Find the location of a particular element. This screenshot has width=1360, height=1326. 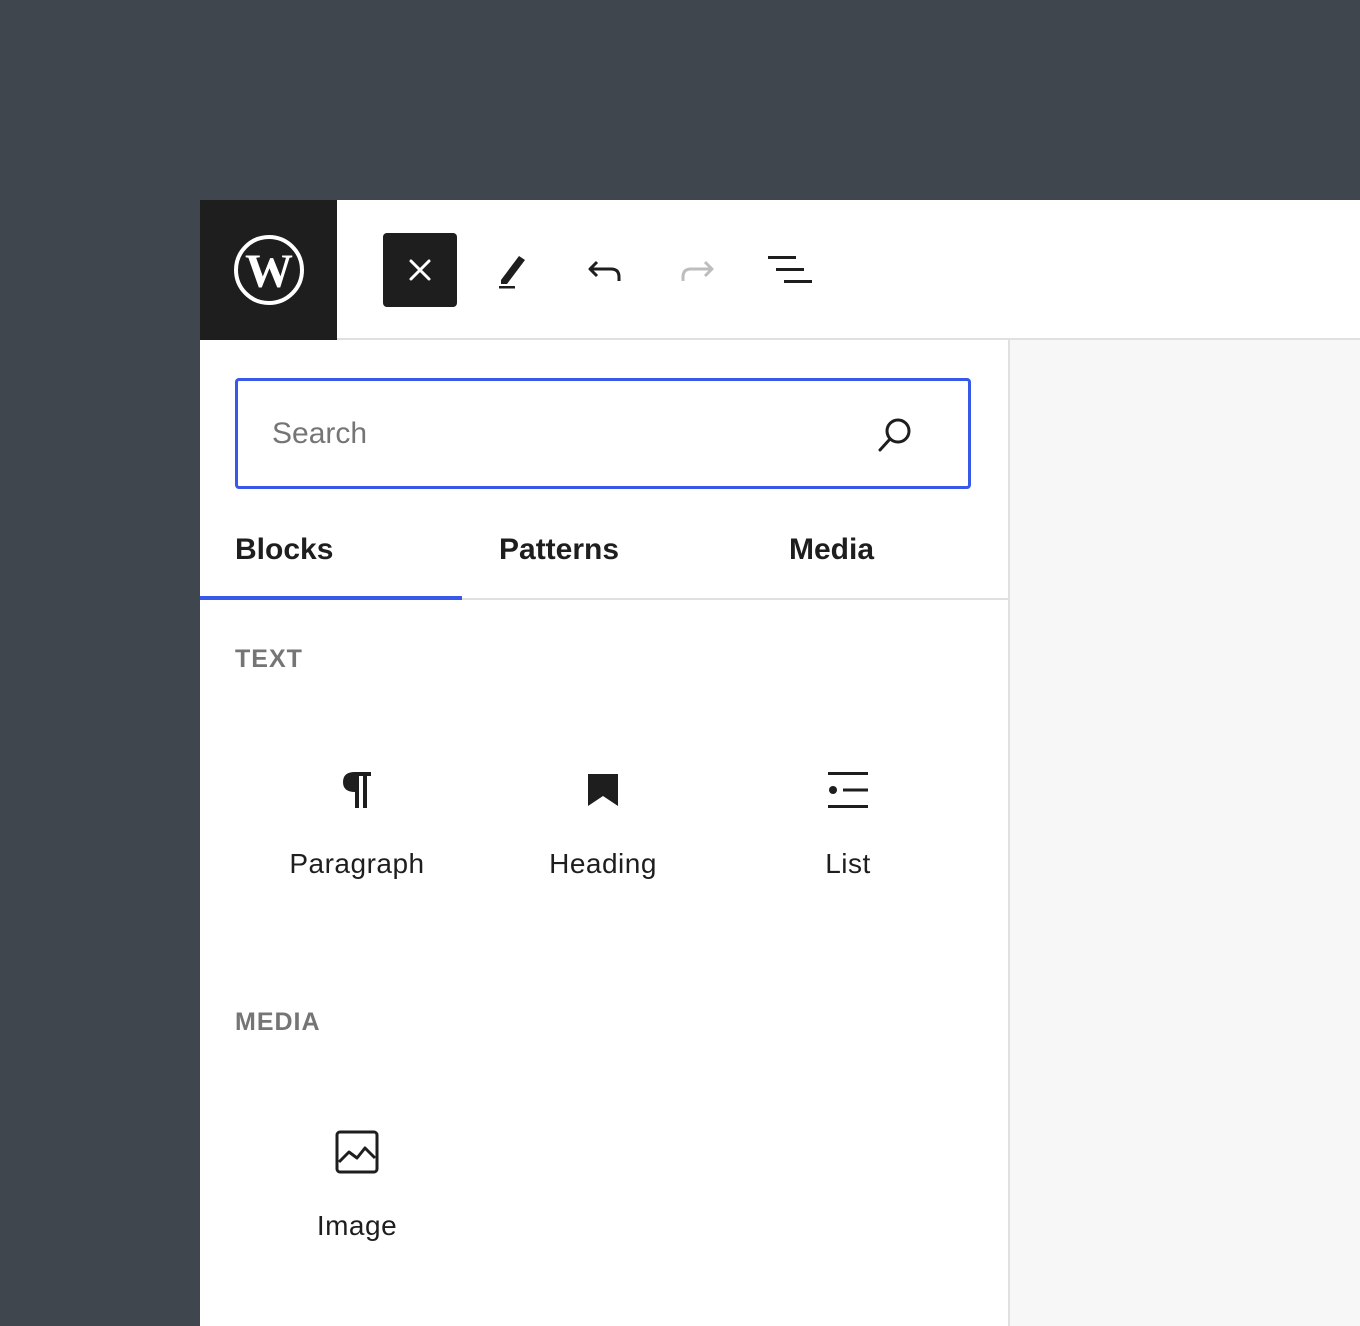

svg-text: W is located at coordinates (269, 271).